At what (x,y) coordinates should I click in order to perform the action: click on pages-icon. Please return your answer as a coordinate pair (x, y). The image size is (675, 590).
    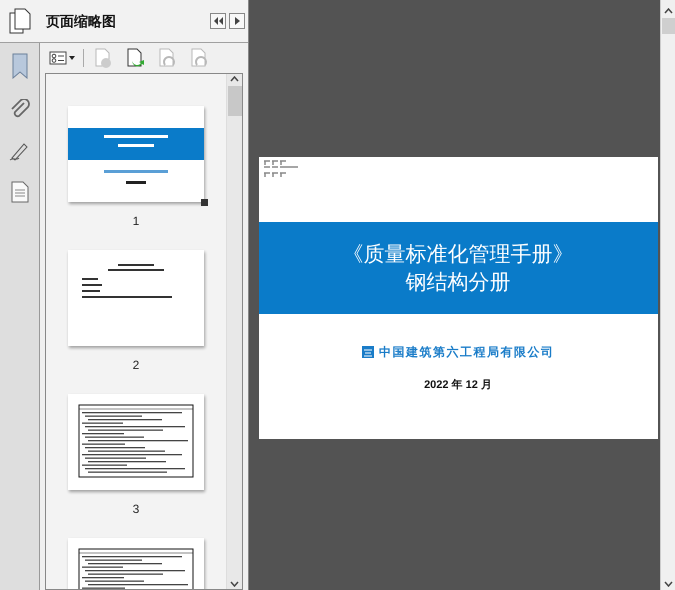
    Looking at the image, I should click on (20, 21).